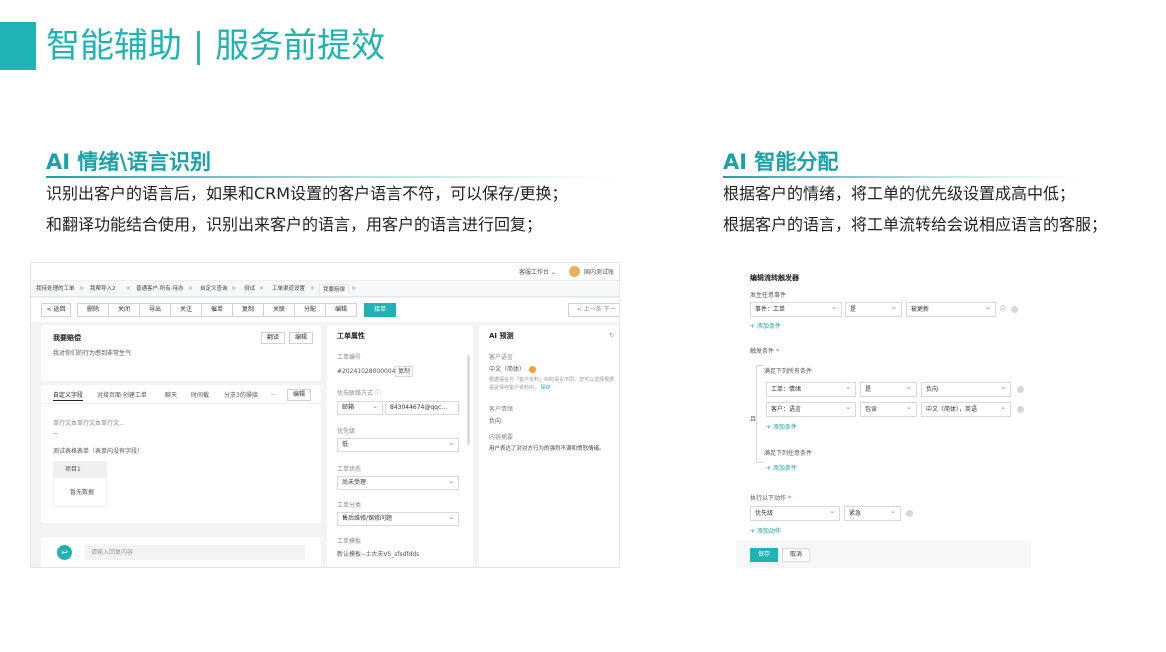 This screenshot has width=1166, height=652. What do you see at coordinates (796, 309) in the screenshot?
I see `event-object-select: 事件：工单` at bounding box center [796, 309].